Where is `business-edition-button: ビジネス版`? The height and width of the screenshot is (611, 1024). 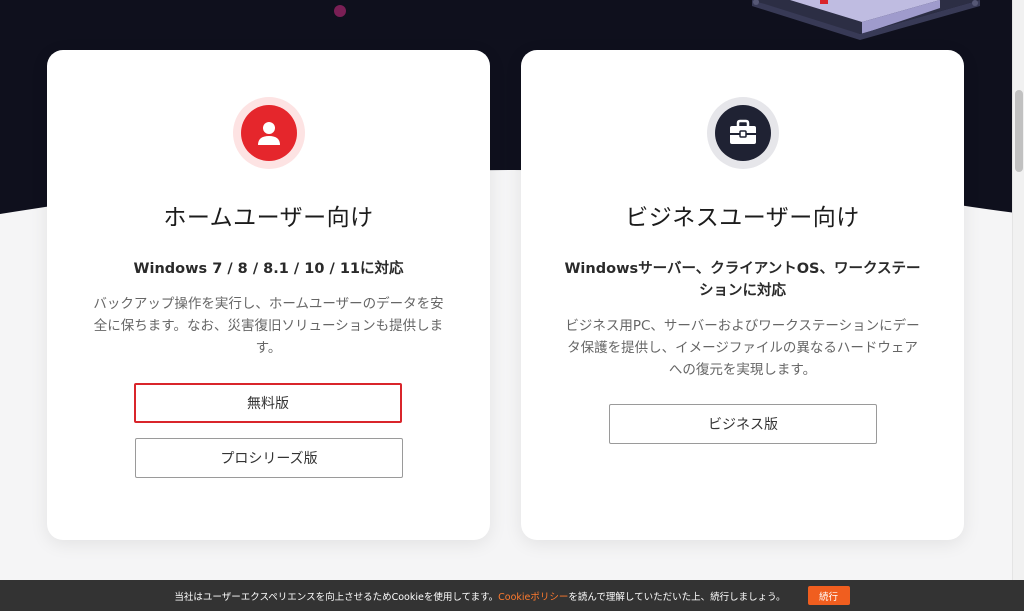
business-edition-button: ビジネス版 is located at coordinates (743, 424).